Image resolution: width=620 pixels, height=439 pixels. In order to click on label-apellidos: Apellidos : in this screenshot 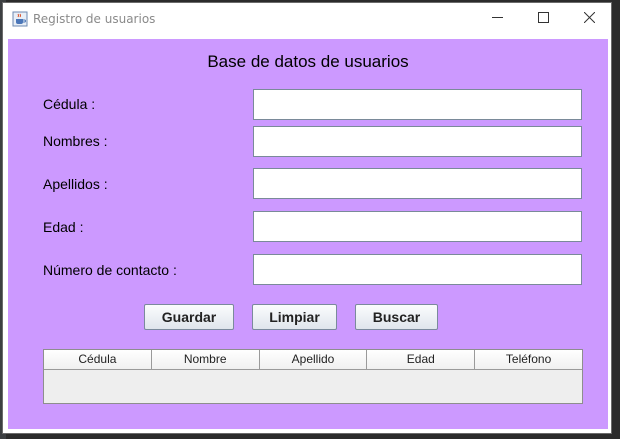, I will do `click(75, 184)`.